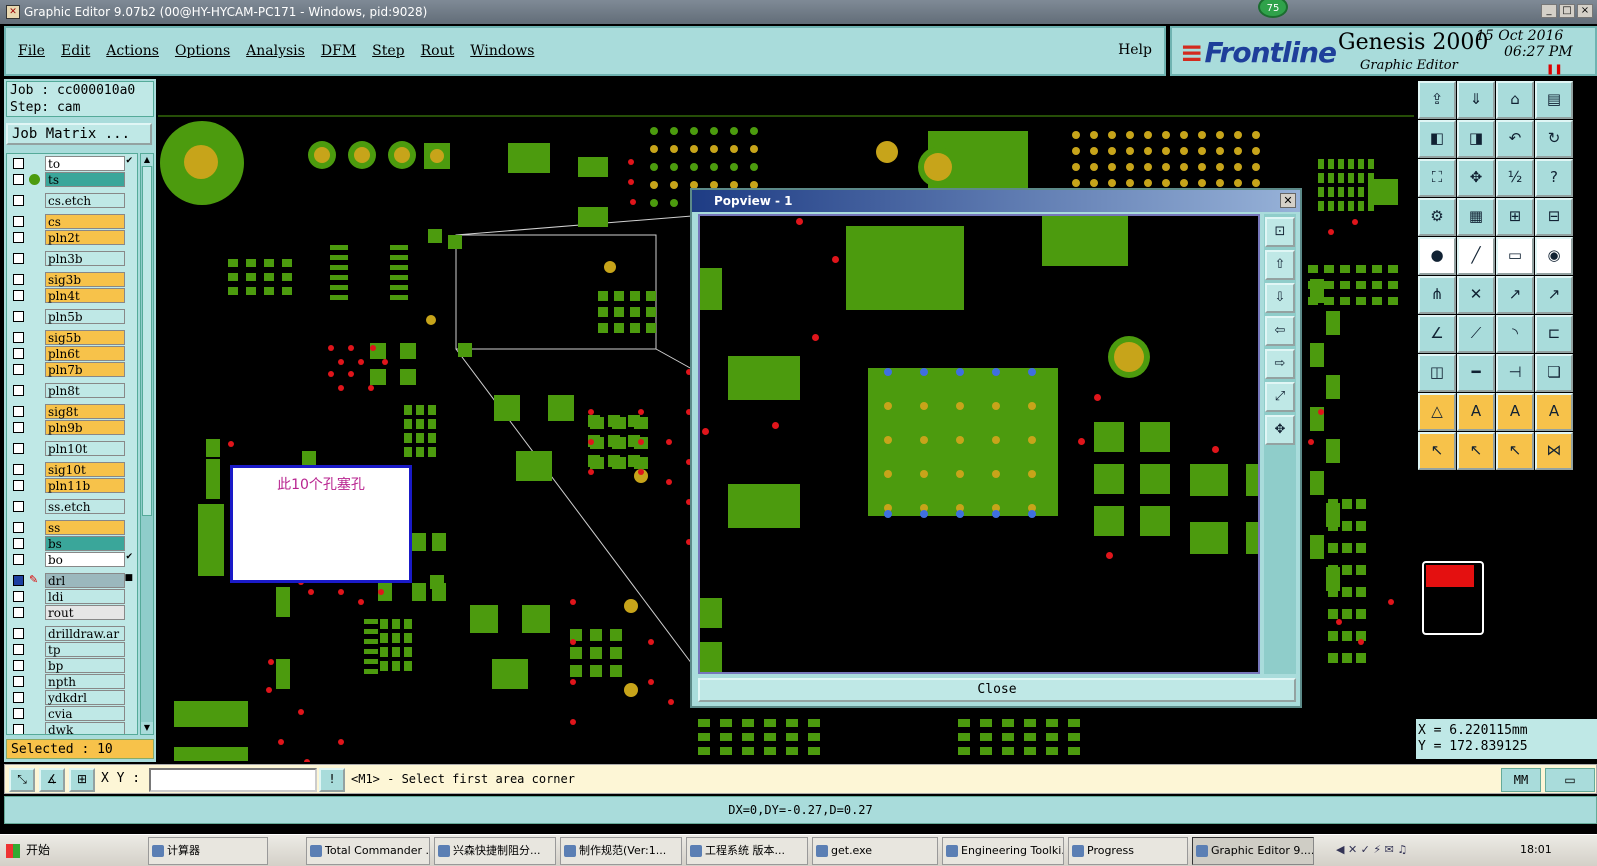 The width and height of the screenshot is (1597, 866). What do you see at coordinates (1476, 100) in the screenshot?
I see `home-down-icon: ⇓` at bounding box center [1476, 100].